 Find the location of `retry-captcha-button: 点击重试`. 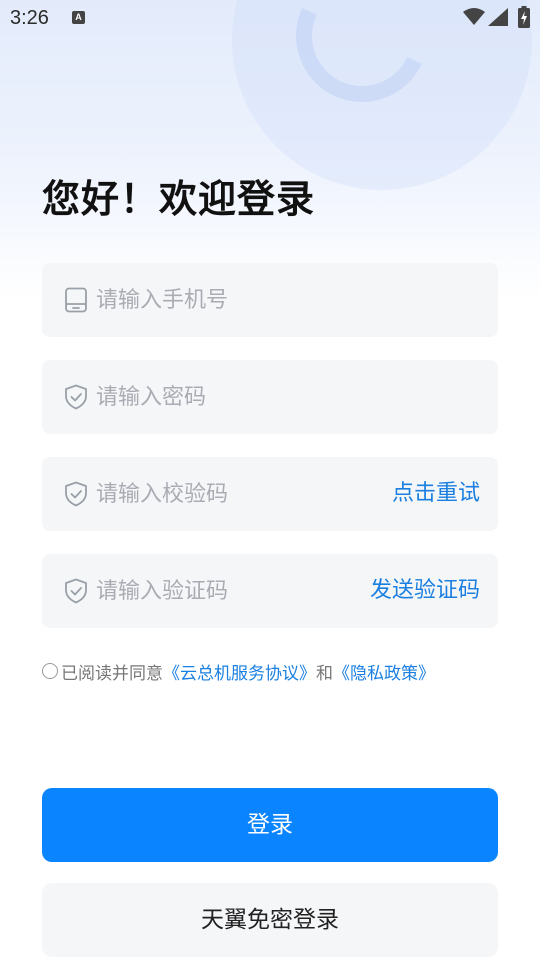

retry-captcha-button: 点击重试 is located at coordinates (436, 494).